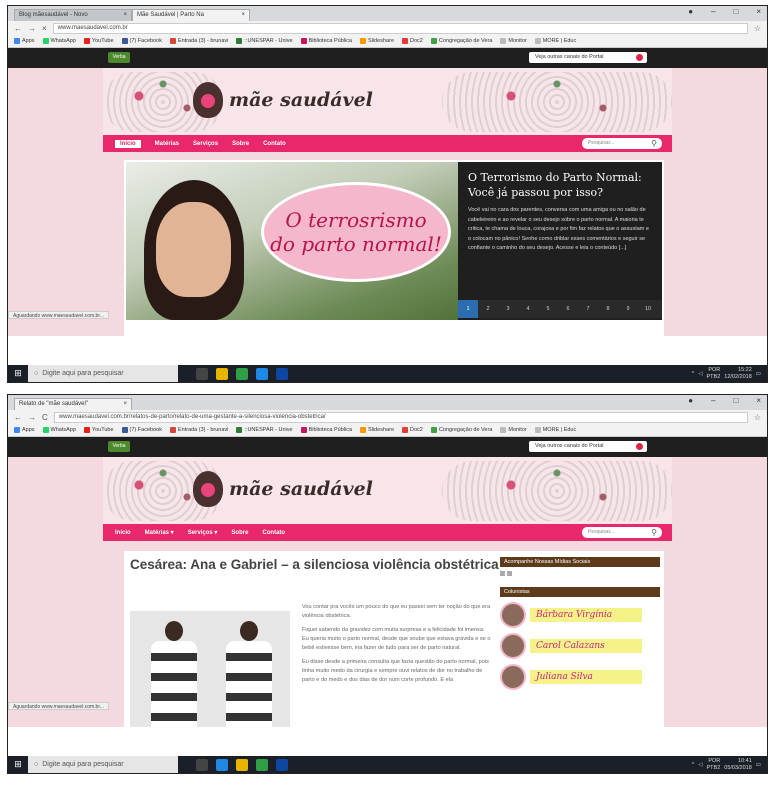 Image resolution: width=773 pixels, height=785 pixels. I want to click on edge-icon, so click(262, 373).